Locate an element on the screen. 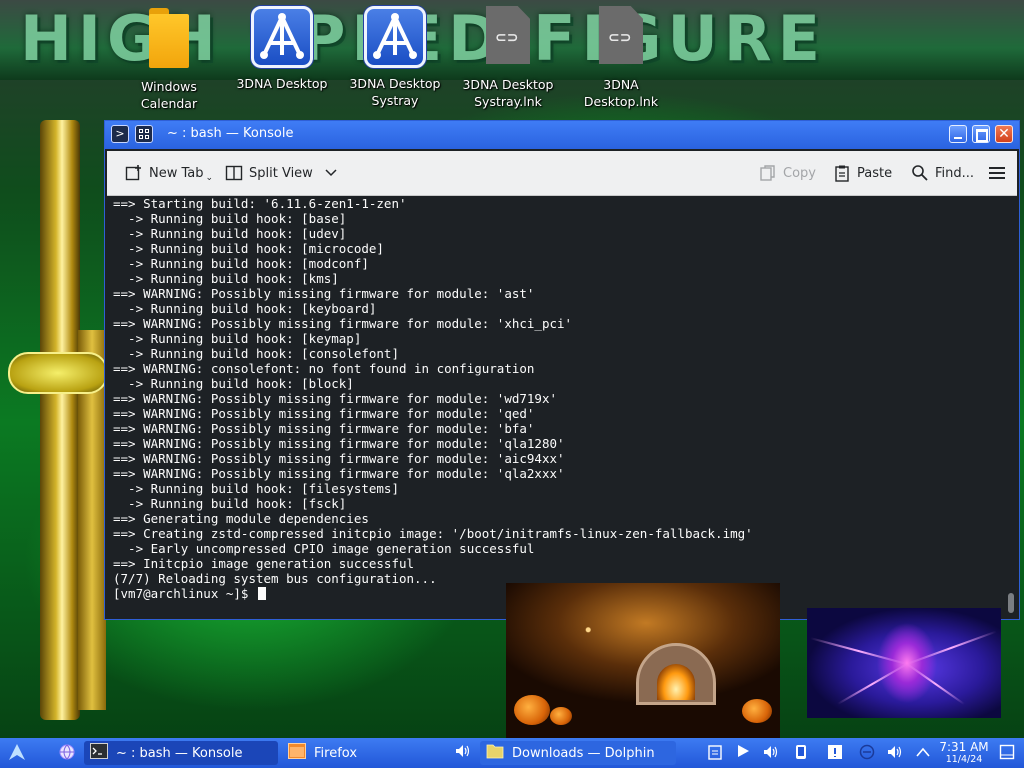  desktop-icon-label: 3DNA Desktop Systray.lnk is located at coordinates (508, 93).